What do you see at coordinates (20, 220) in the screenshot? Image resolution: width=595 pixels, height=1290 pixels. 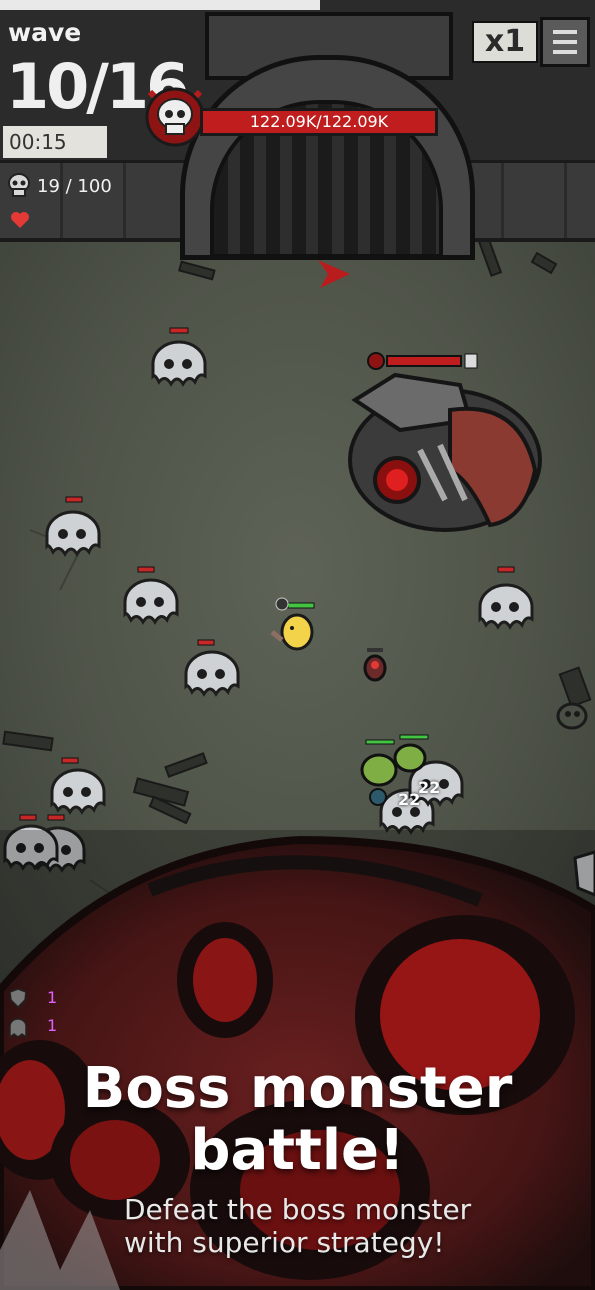 I see `heart-icon` at bounding box center [20, 220].